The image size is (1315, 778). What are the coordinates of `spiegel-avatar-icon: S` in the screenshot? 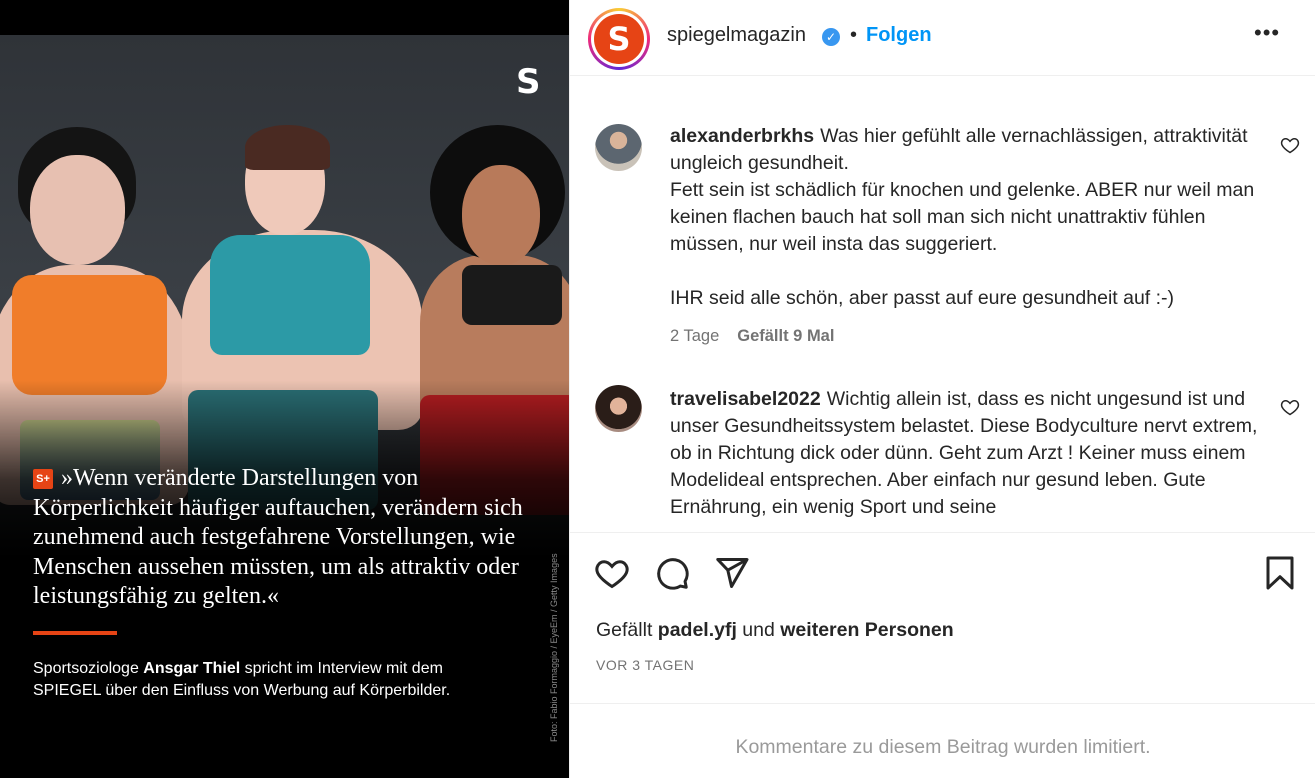 It's located at (619, 39).